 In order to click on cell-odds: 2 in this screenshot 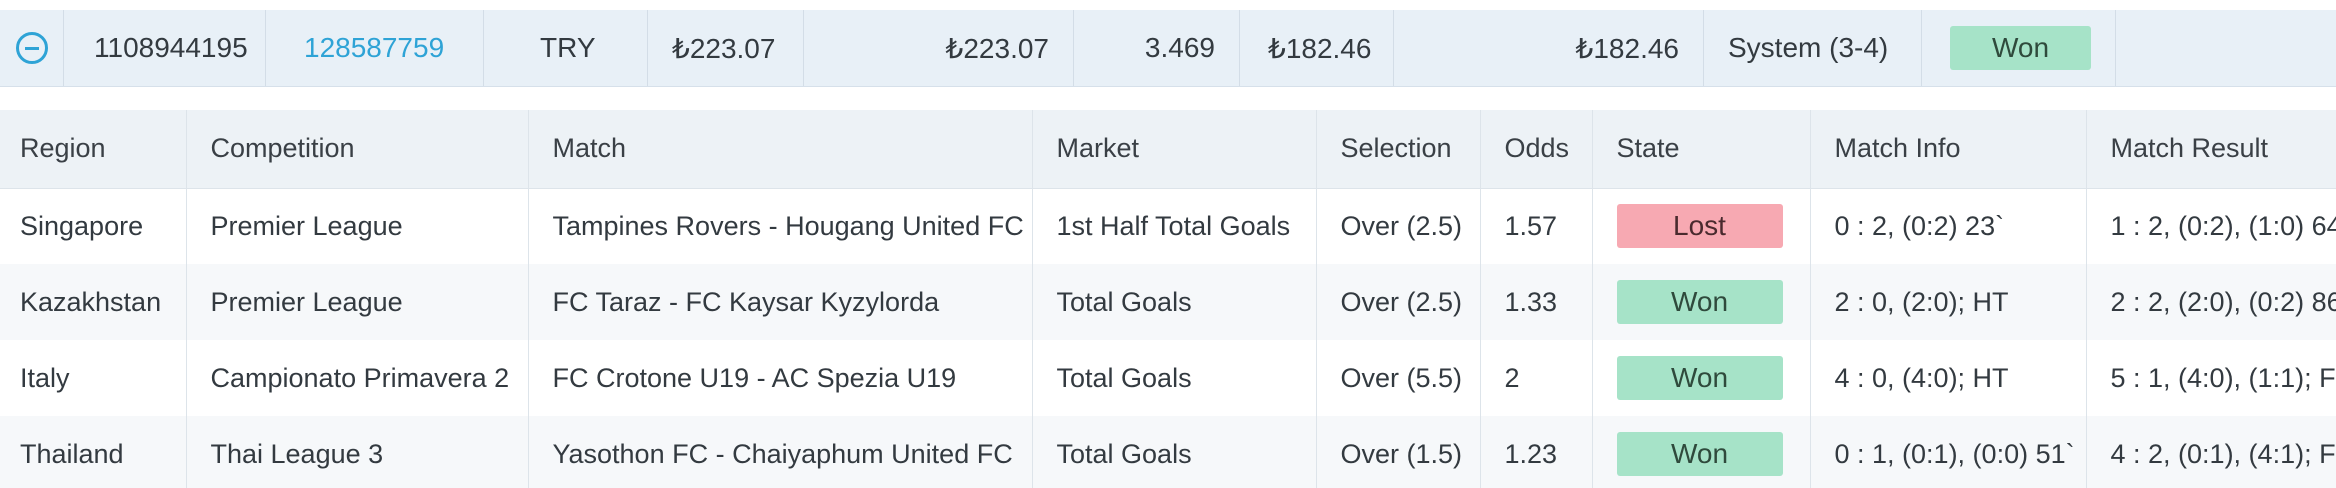, I will do `click(1536, 378)`.